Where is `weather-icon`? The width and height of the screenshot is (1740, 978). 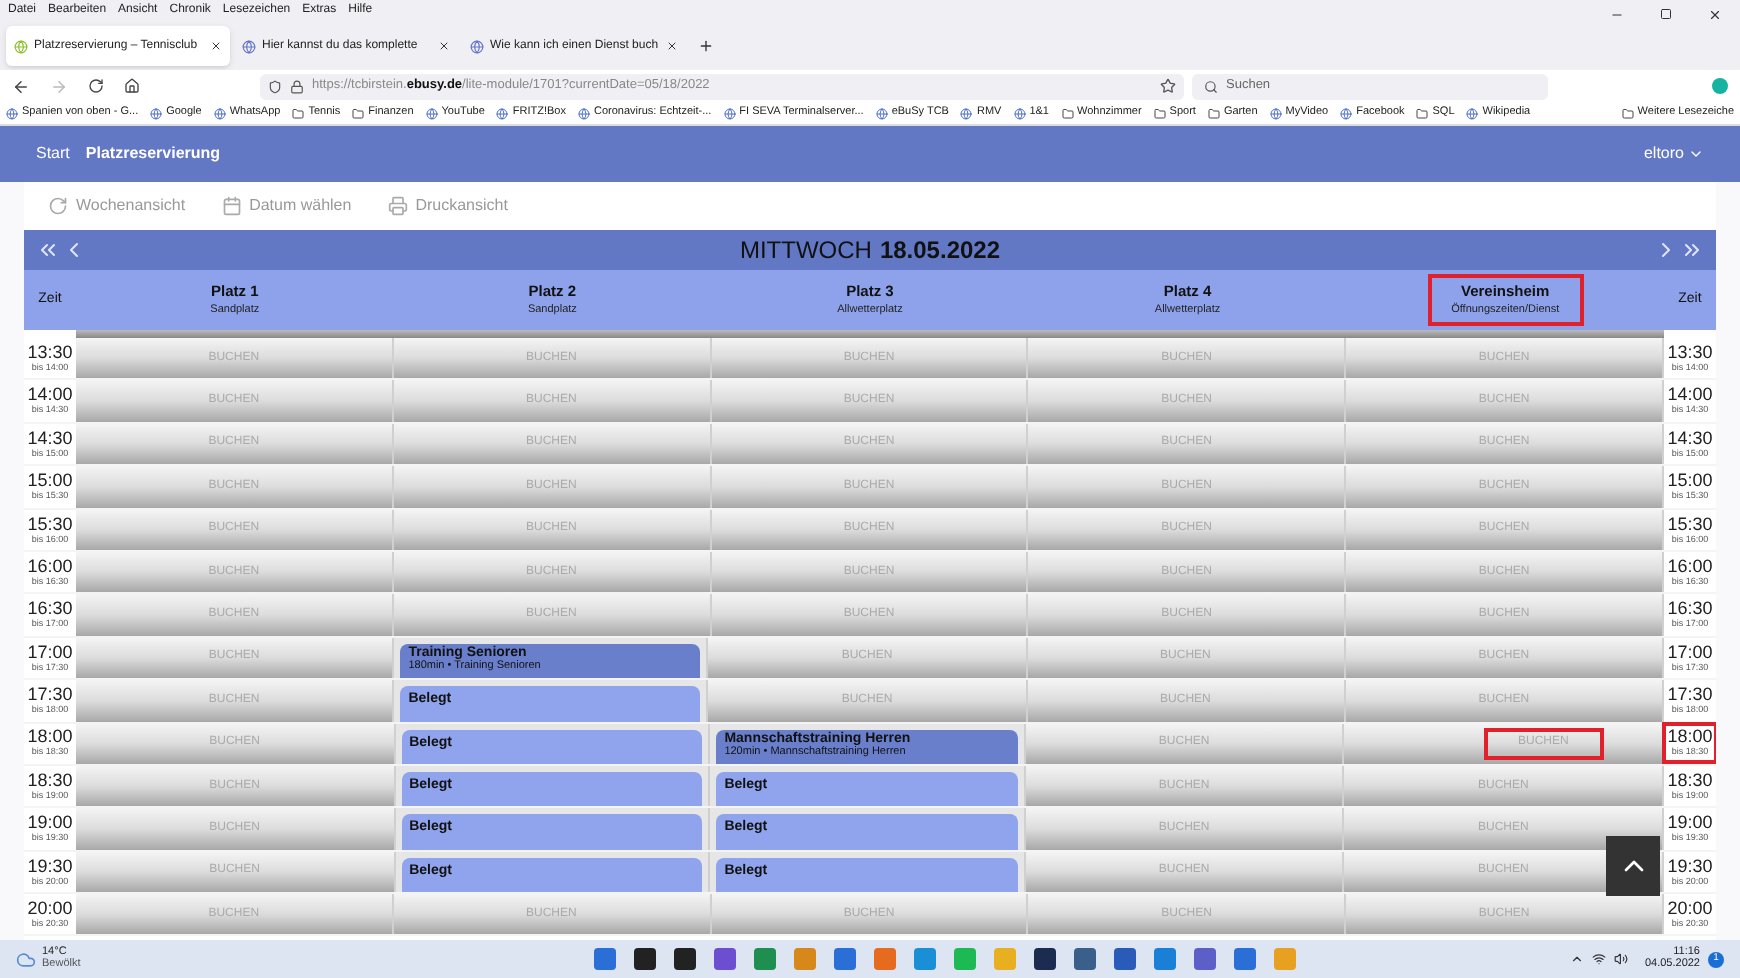
weather-icon is located at coordinates (26, 959).